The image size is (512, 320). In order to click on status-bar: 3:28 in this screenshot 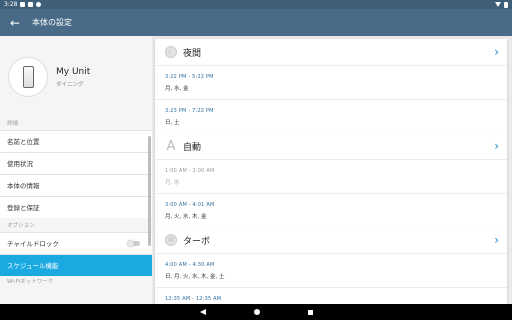, I will do `click(256, 4)`.